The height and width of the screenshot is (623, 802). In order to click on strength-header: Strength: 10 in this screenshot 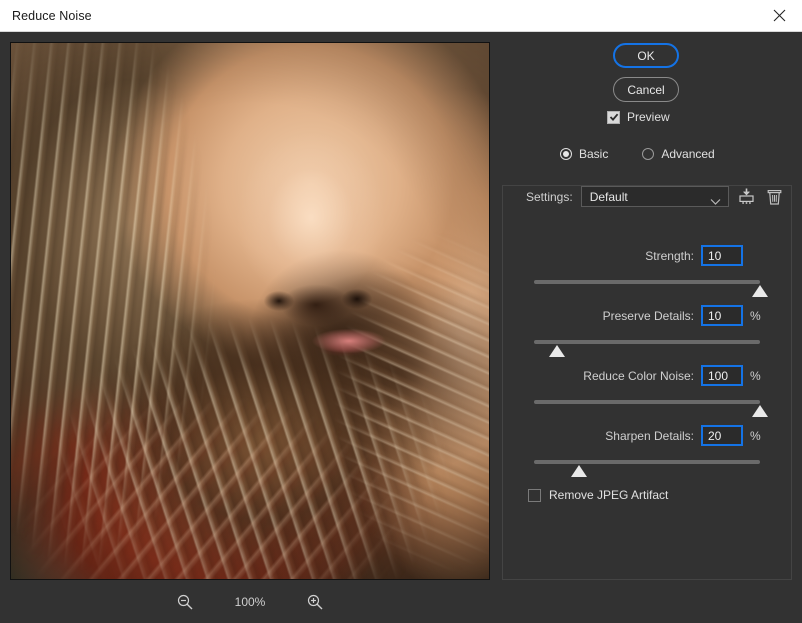, I will do `click(646, 255)`.